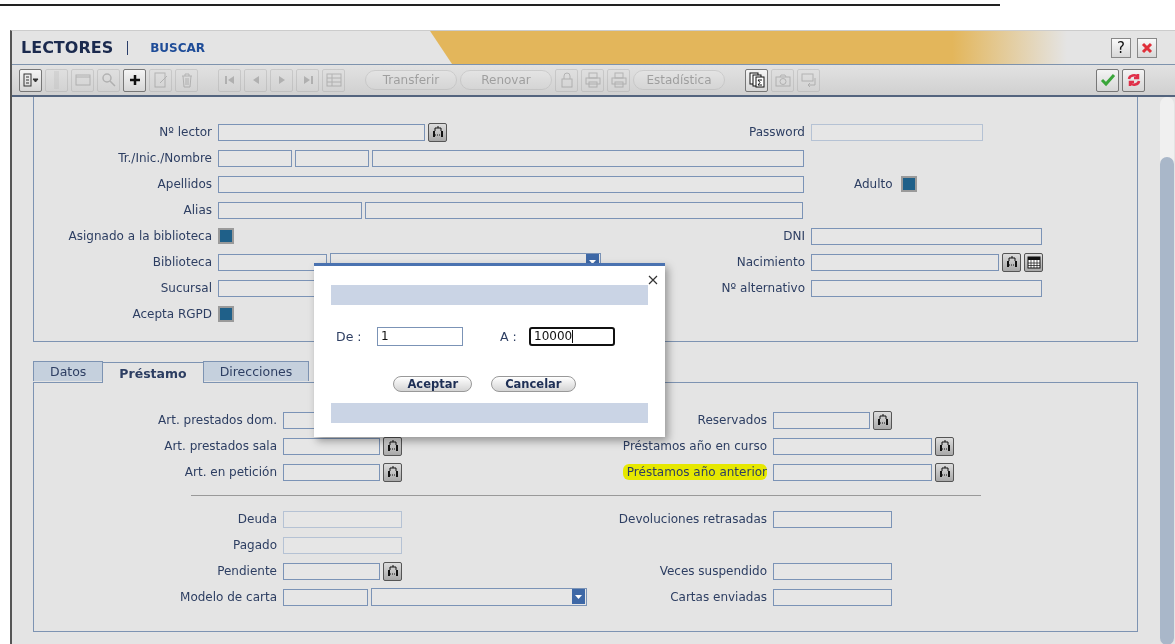 This screenshot has width=1175, height=644. What do you see at coordinates (164, 158) in the screenshot?
I see `field-label: Tr./Inic./Nombre` at bounding box center [164, 158].